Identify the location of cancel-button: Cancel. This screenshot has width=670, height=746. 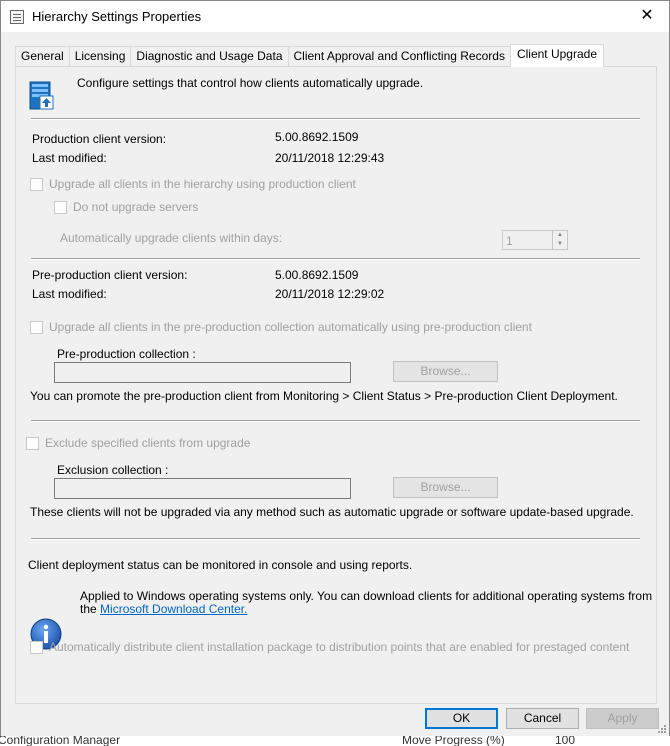
(542, 718).